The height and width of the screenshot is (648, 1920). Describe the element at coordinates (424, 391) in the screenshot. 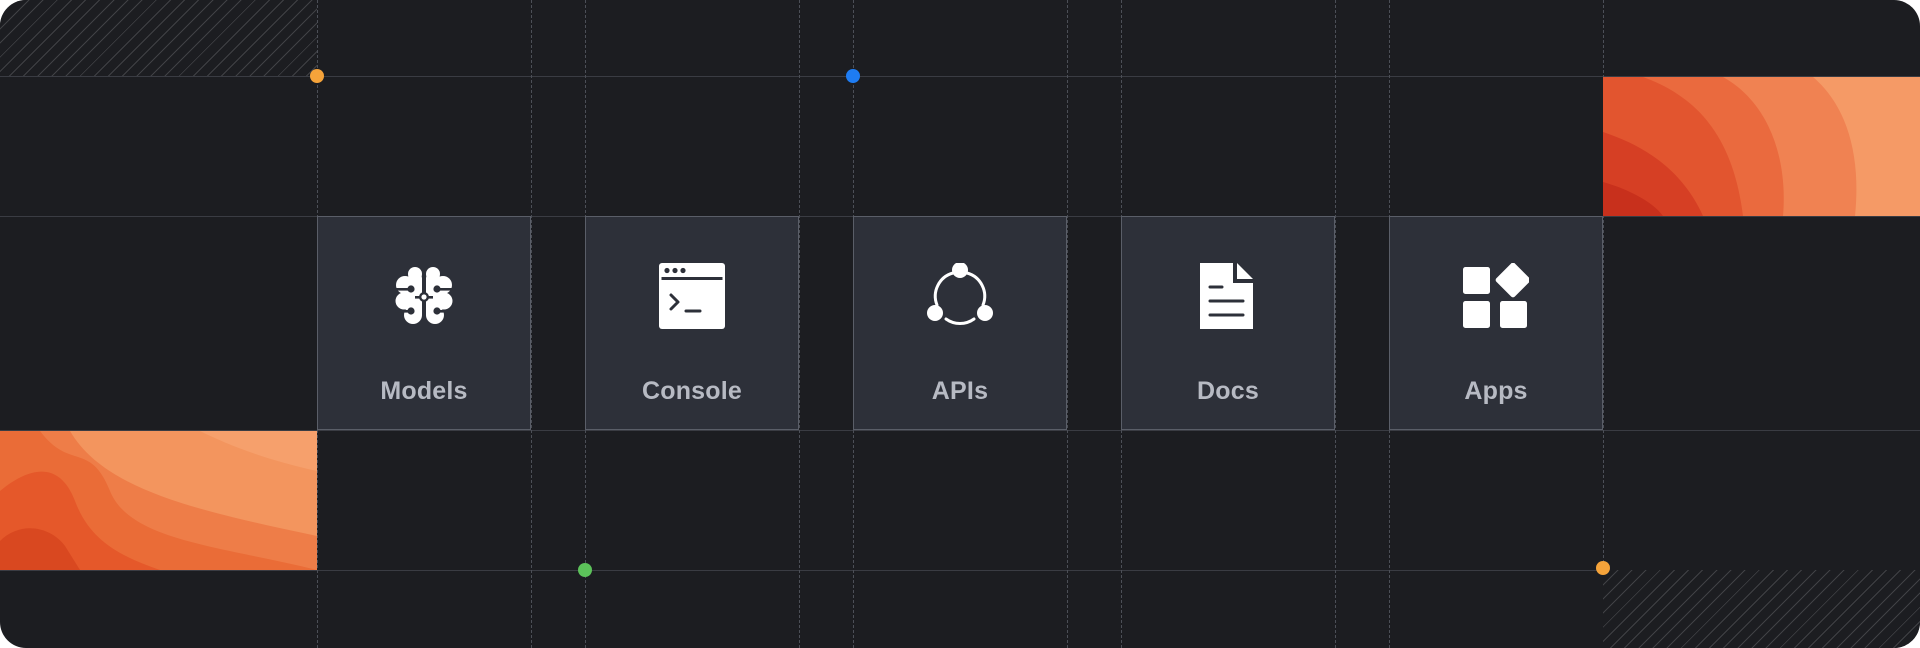

I see `tile-label: Models` at that location.